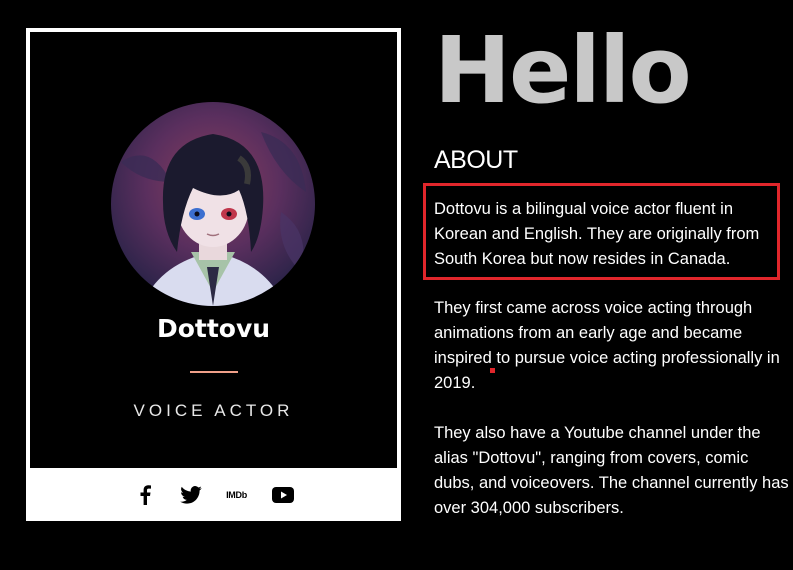 The width and height of the screenshot is (793, 570). I want to click on cursor-marker, so click(492, 370).